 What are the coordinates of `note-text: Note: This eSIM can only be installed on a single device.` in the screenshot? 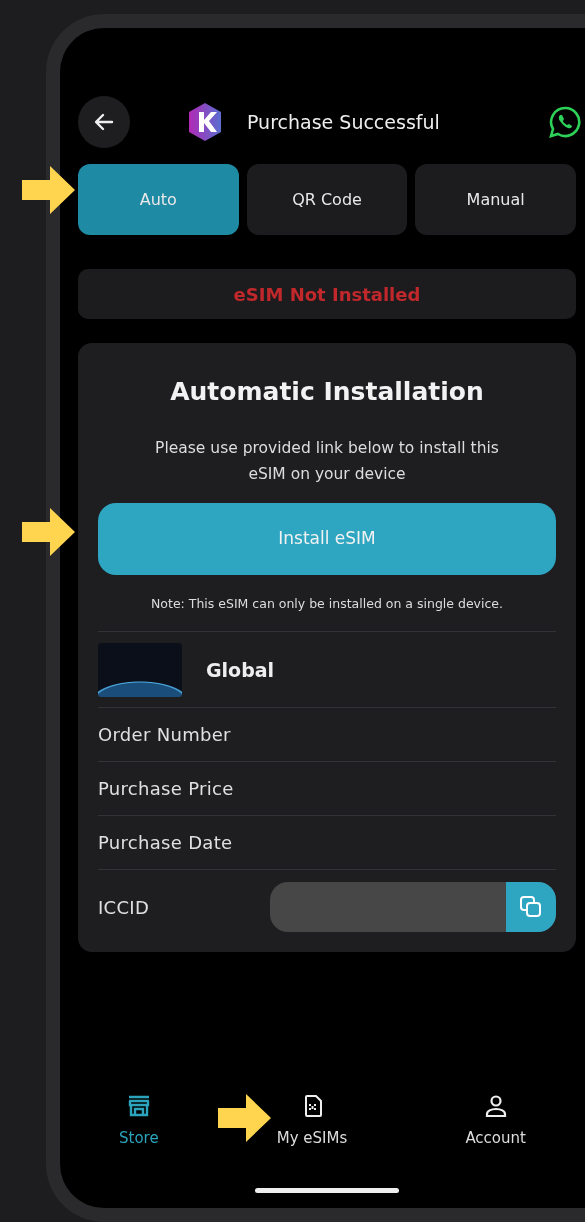 It's located at (327, 603).